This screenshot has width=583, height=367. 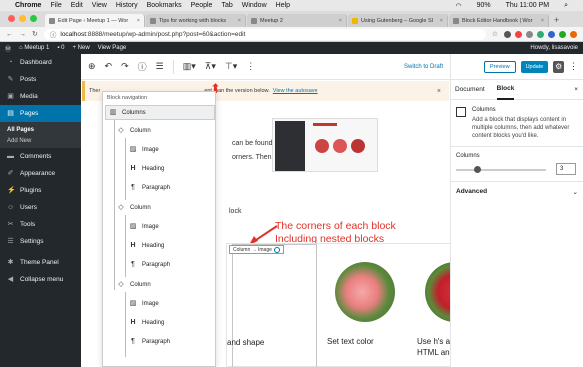 I want to click on menu-help: Help, so click(x=283, y=5).